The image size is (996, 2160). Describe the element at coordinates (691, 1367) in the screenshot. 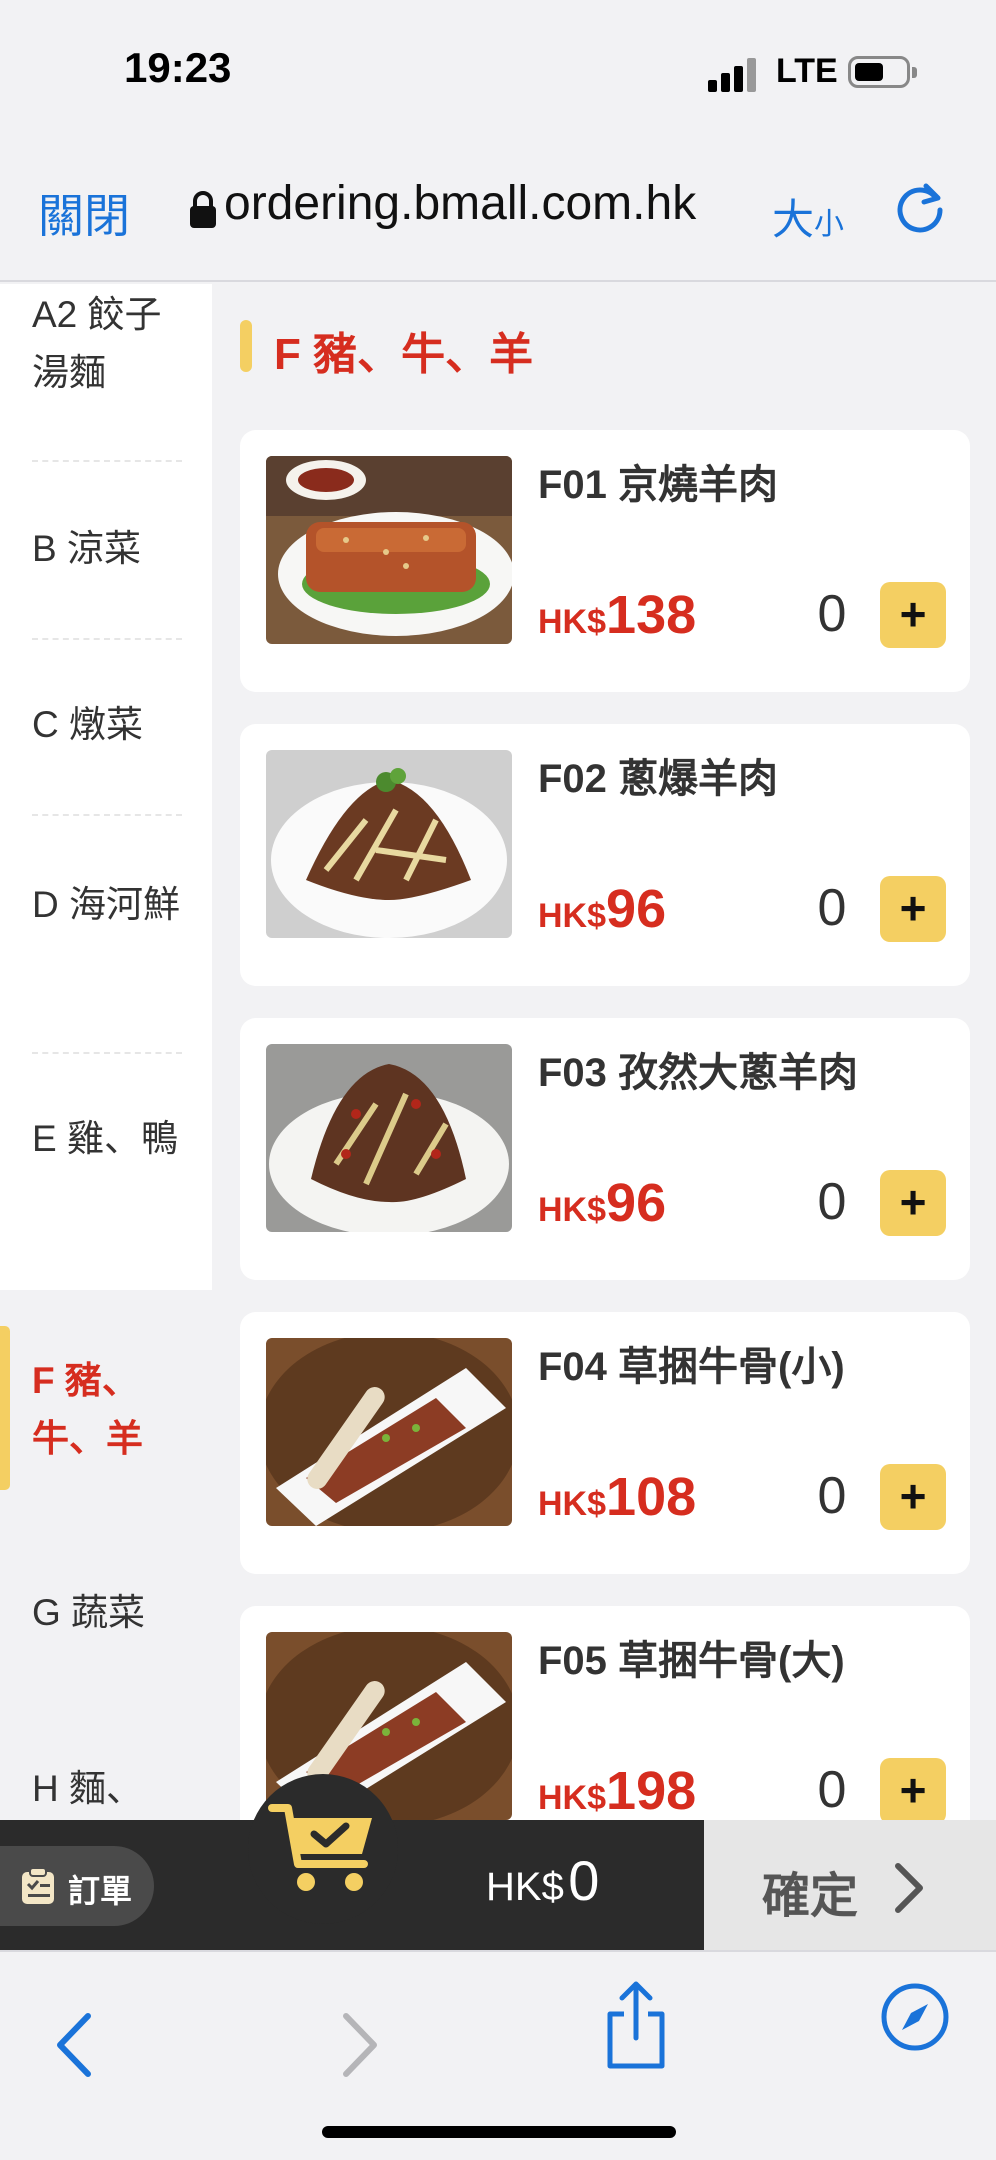

I see `dish-name: F04 草捆牛骨(小)` at that location.